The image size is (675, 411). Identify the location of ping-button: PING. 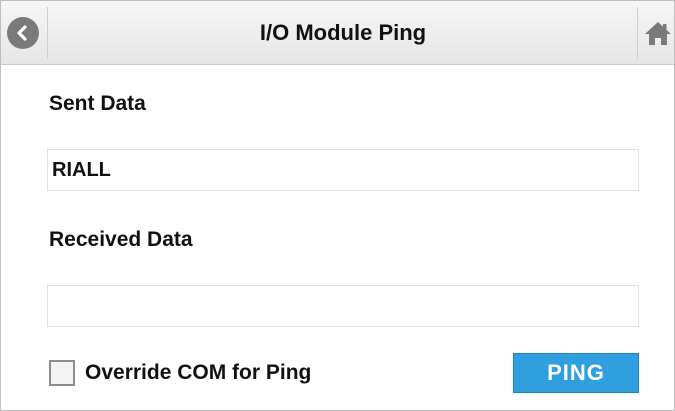
(576, 373).